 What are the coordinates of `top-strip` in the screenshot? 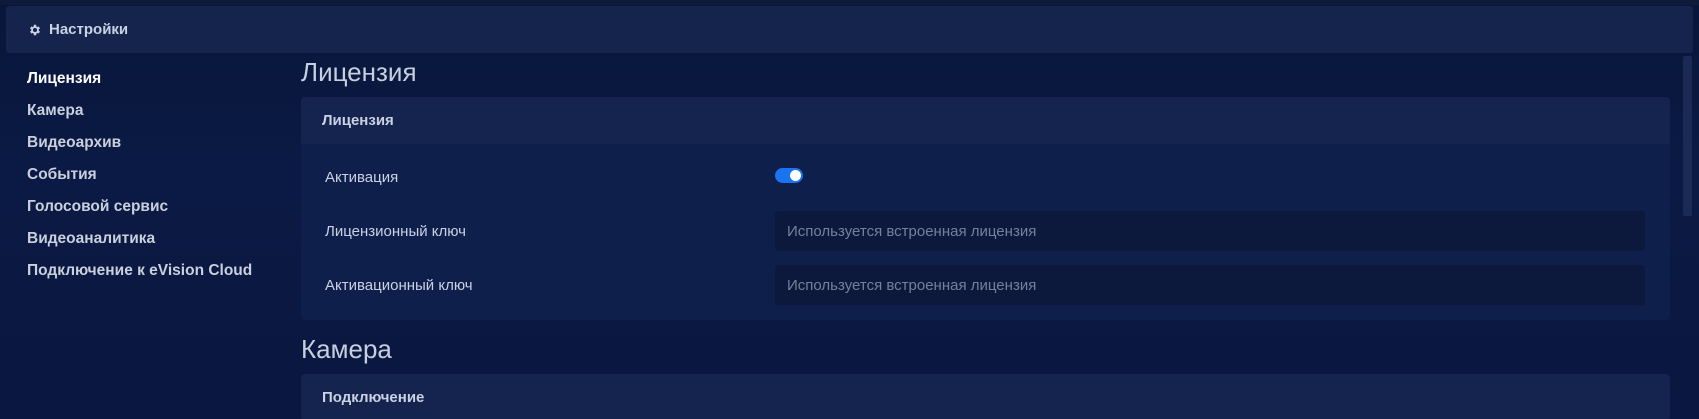 It's located at (849, 2).